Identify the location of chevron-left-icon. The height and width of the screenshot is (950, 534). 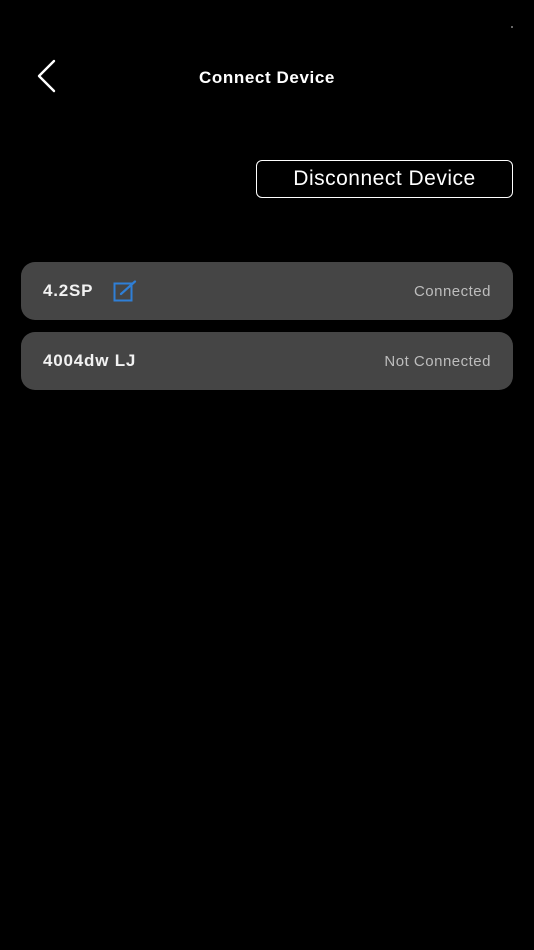
(46, 78).